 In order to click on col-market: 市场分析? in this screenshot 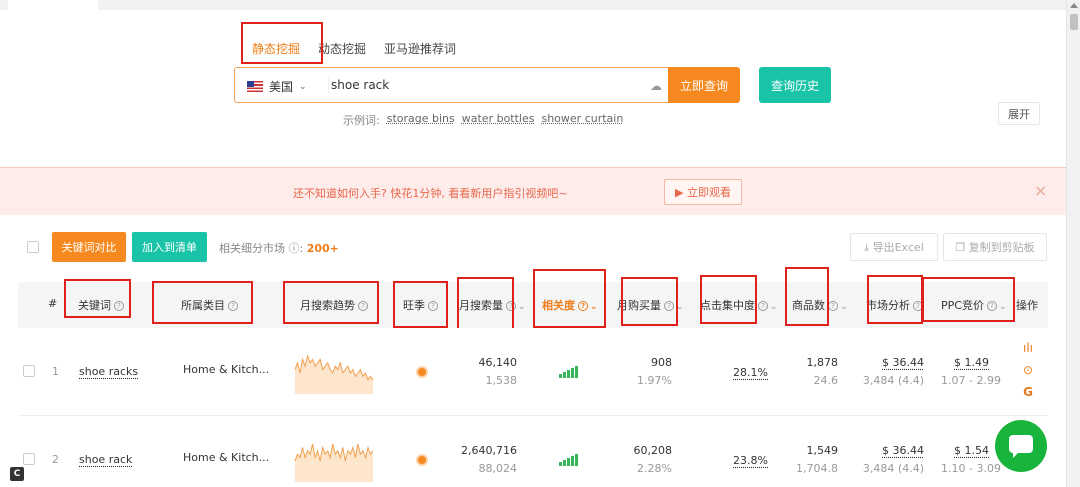, I will do `click(894, 305)`.